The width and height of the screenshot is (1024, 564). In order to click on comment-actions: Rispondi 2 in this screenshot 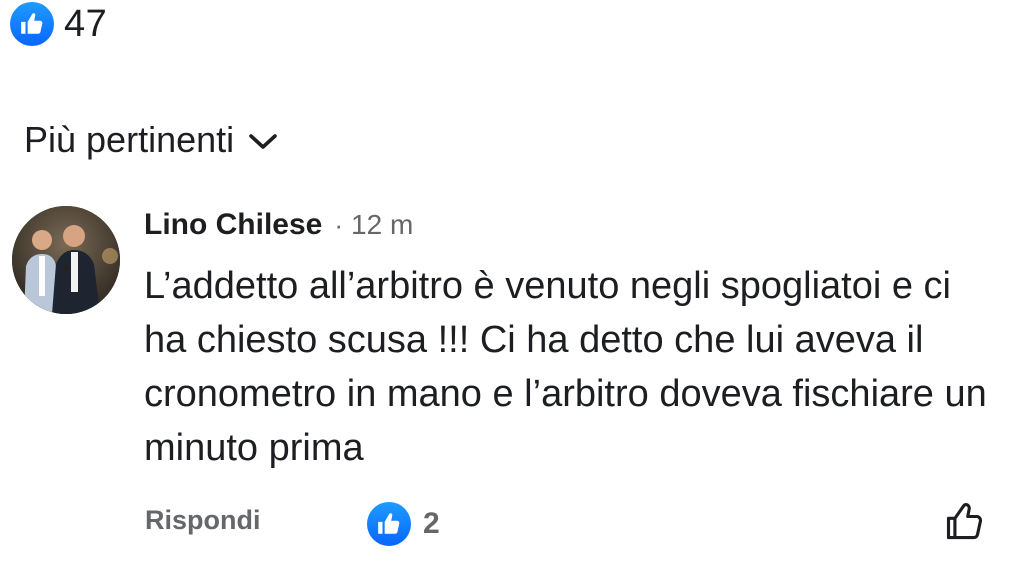, I will do `click(575, 524)`.